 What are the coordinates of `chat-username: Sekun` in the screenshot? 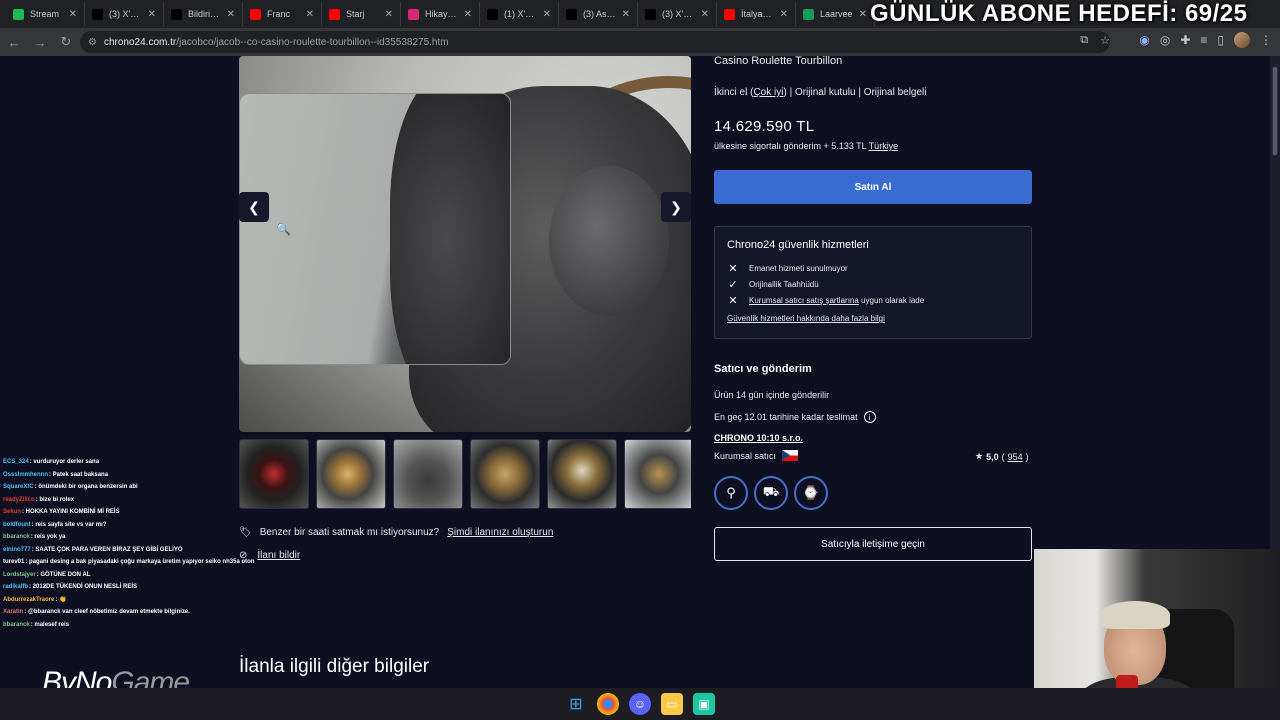 It's located at (12, 512).